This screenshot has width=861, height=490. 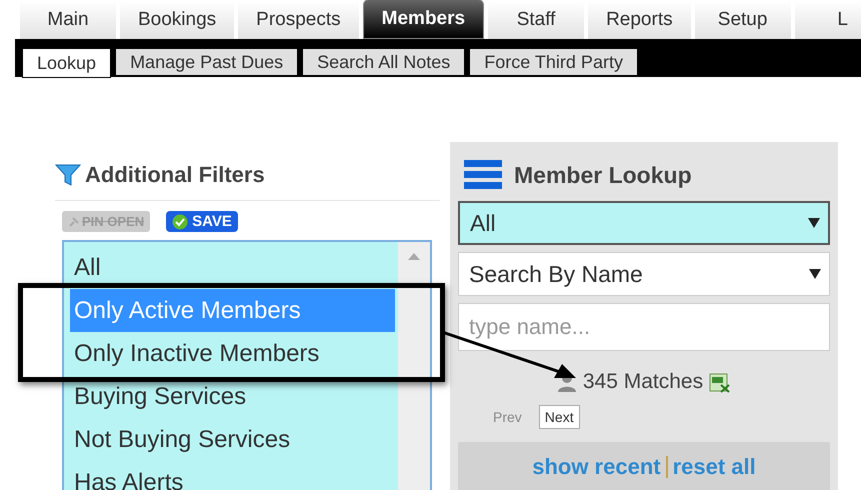 What do you see at coordinates (180, 222) in the screenshot?
I see `check-icon` at bounding box center [180, 222].